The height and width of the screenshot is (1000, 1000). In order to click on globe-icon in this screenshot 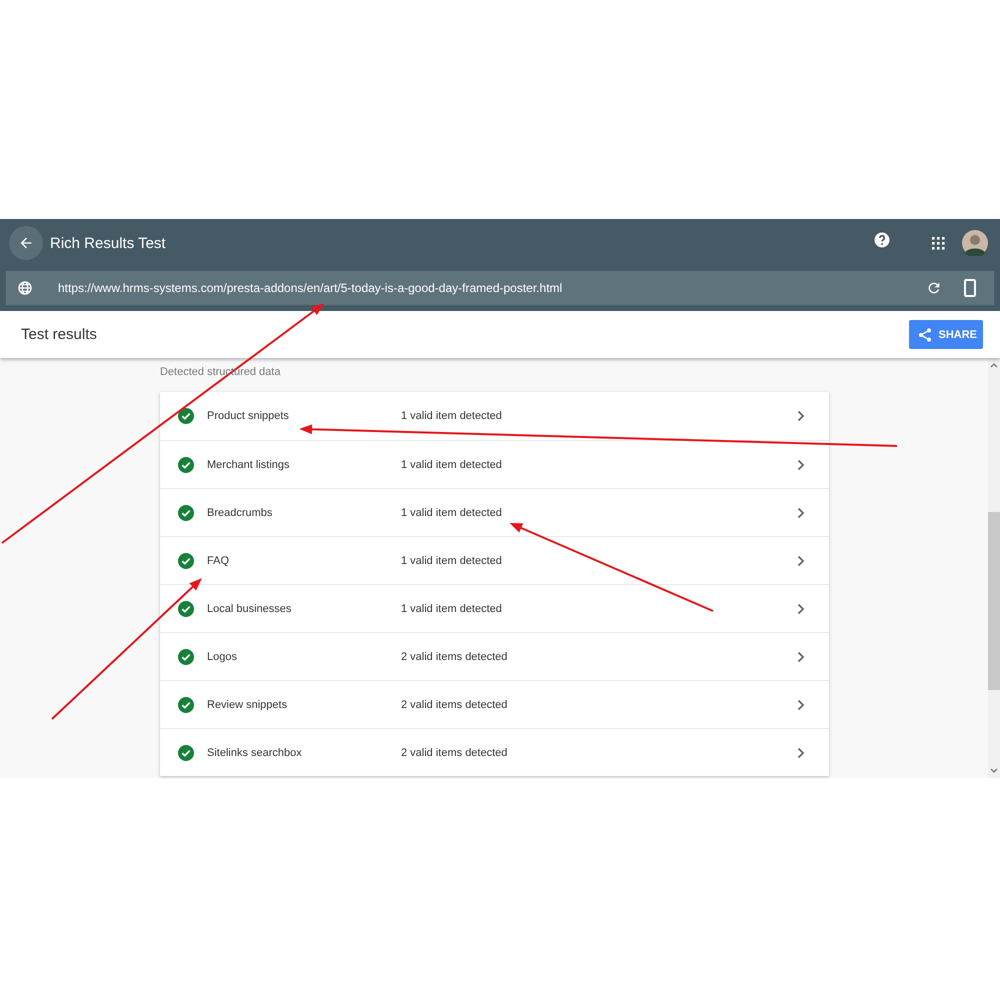, I will do `click(25, 288)`.